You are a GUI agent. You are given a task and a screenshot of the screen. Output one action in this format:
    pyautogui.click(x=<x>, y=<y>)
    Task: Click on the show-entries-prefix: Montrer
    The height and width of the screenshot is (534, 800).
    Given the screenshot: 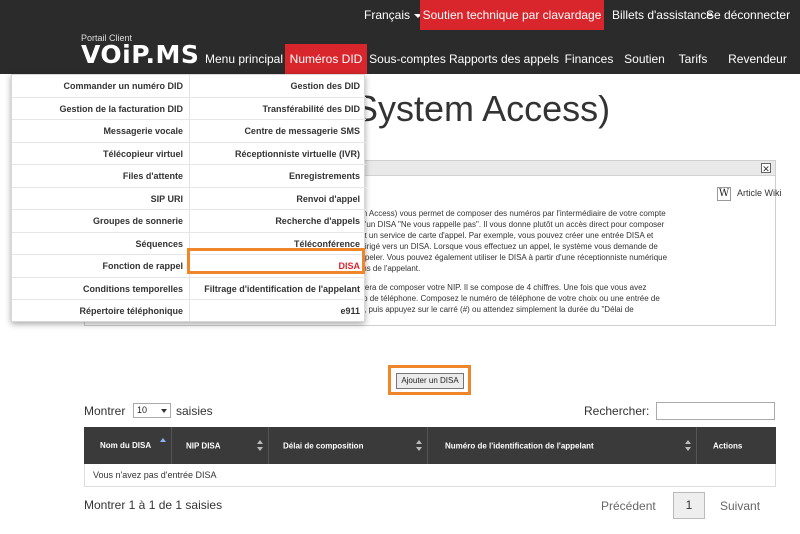 What is the action you would take?
    pyautogui.click(x=105, y=411)
    